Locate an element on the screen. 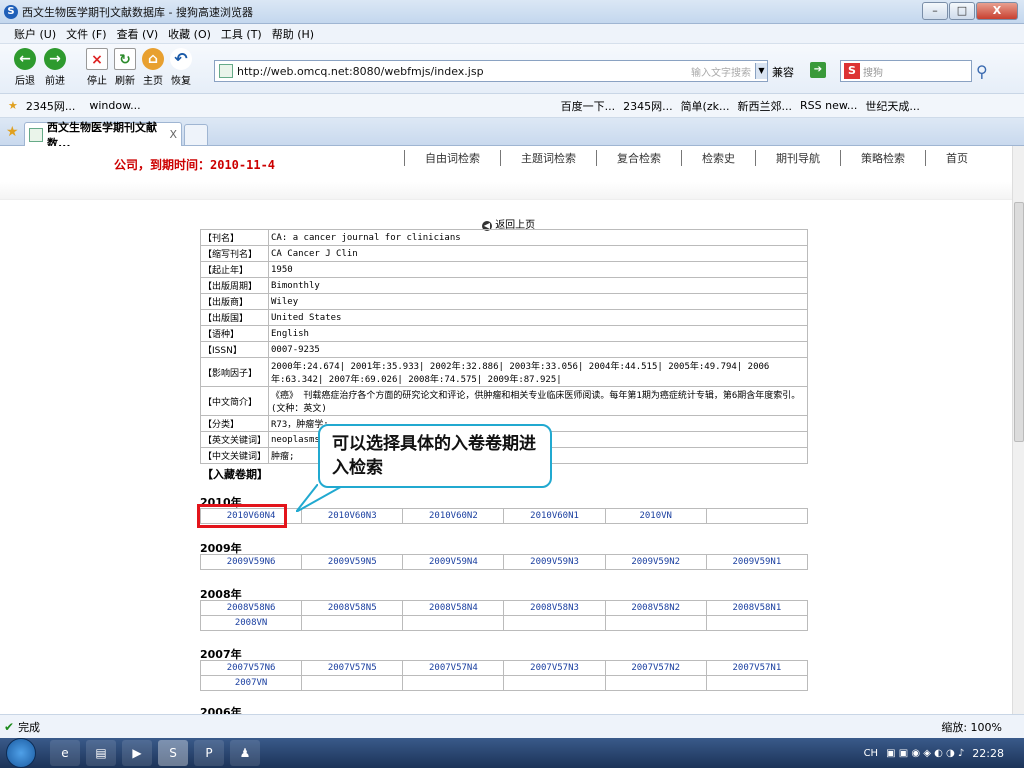  search-magnifier-icon: ⚲ is located at coordinates (982, 71).